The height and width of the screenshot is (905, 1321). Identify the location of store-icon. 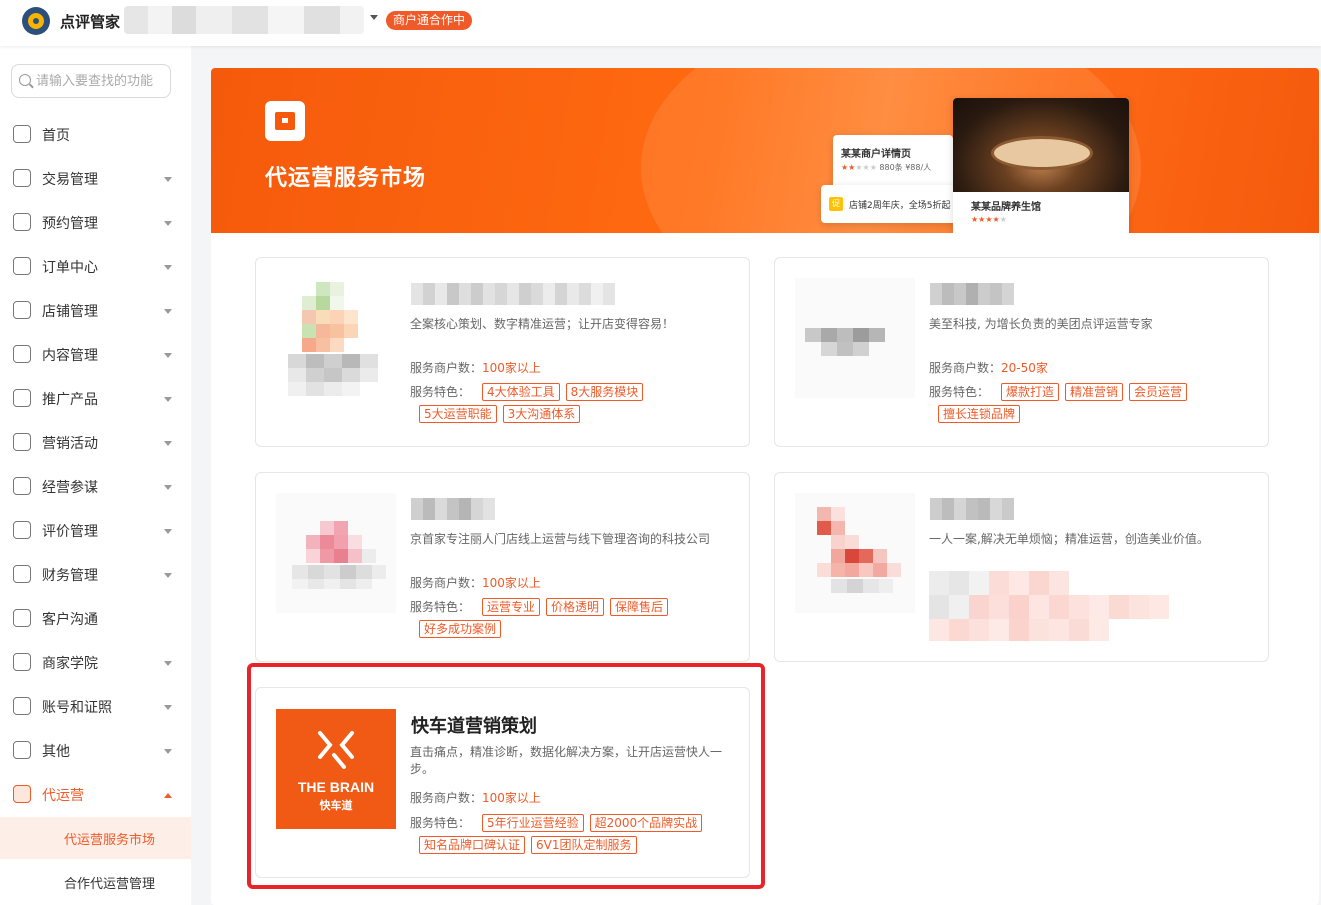
(285, 121).